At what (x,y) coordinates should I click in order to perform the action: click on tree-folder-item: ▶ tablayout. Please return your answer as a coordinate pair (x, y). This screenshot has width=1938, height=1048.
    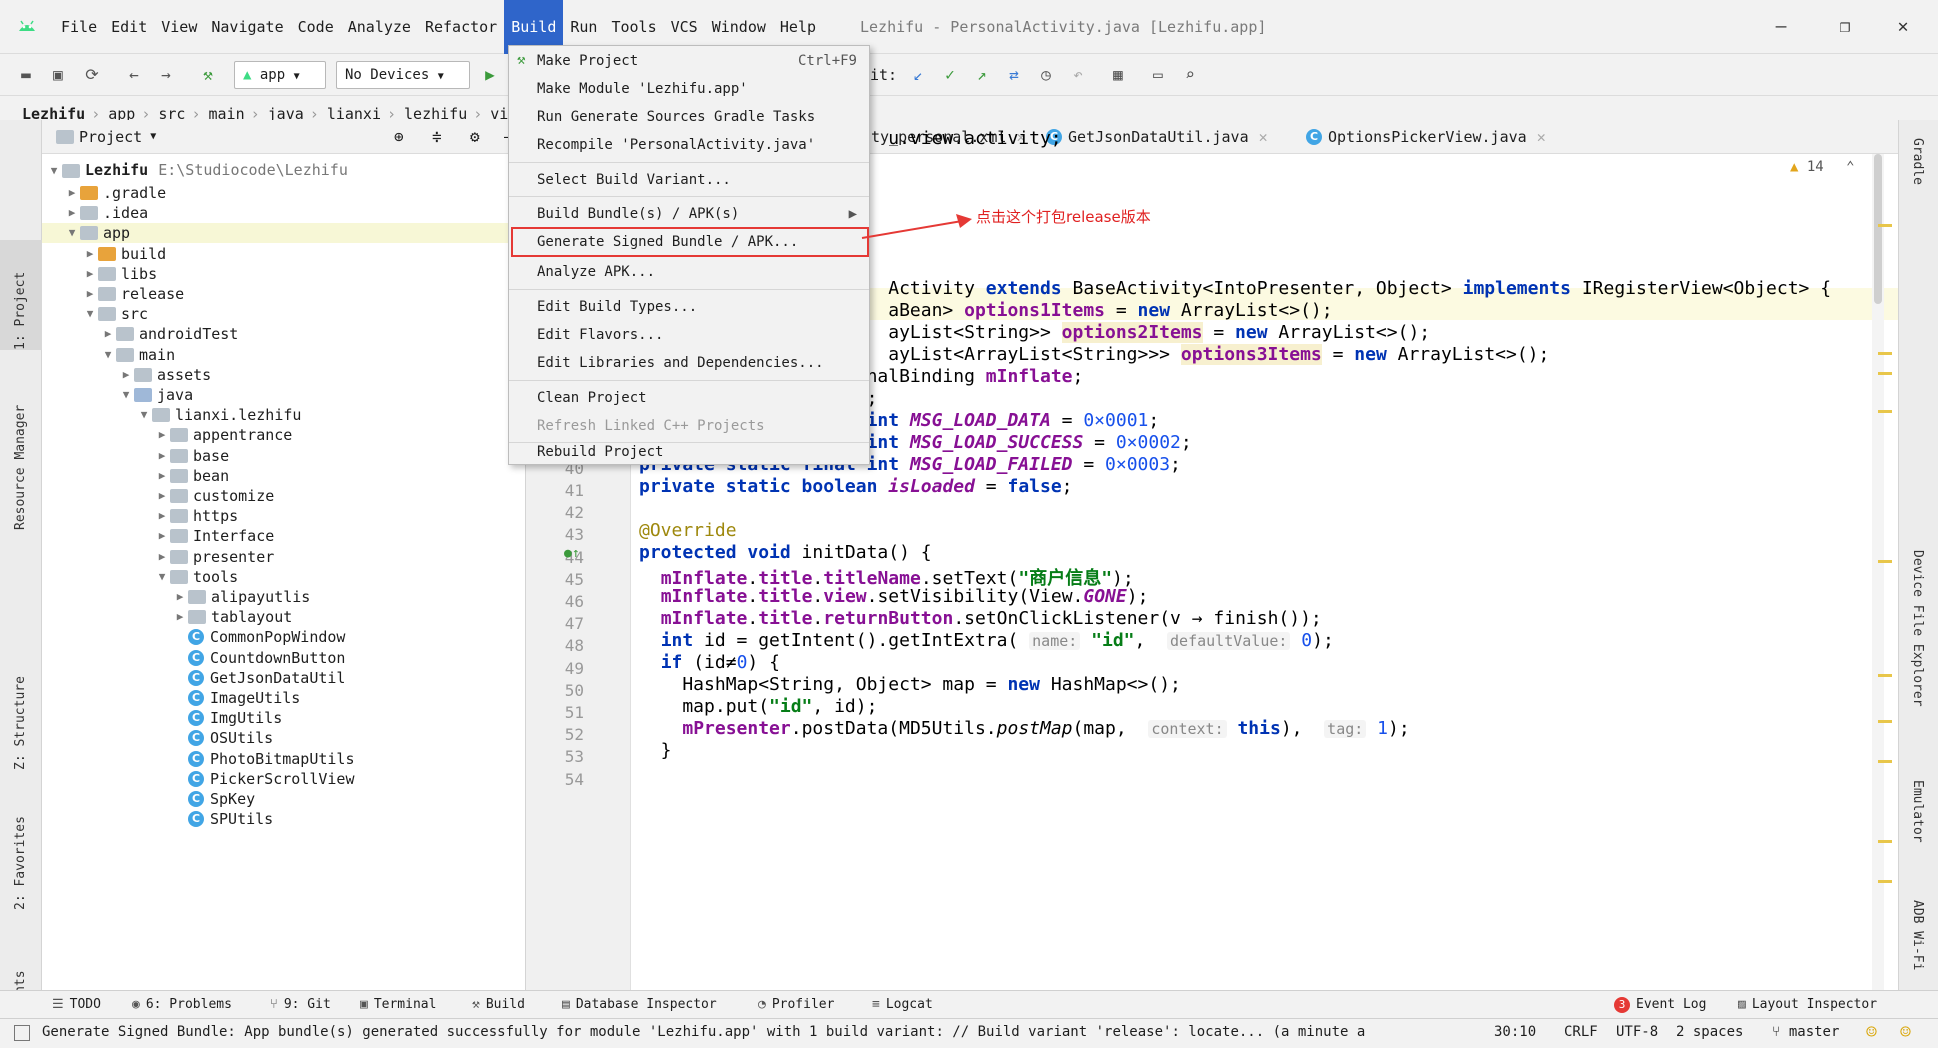
    Looking at the image, I should click on (284, 617).